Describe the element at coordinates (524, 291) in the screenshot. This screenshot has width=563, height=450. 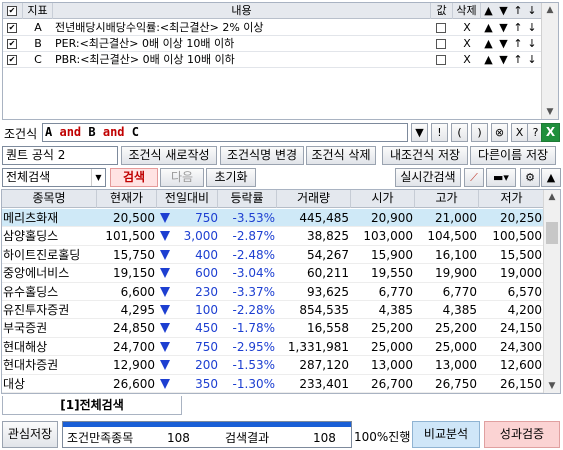
I see `stock-low: 6,570` at that location.